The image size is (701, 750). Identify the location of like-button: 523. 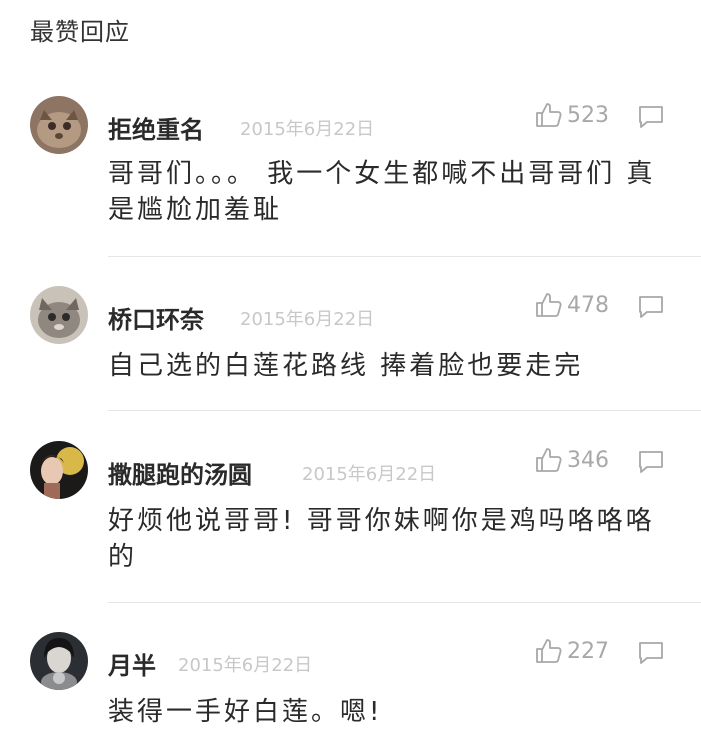
(571, 115).